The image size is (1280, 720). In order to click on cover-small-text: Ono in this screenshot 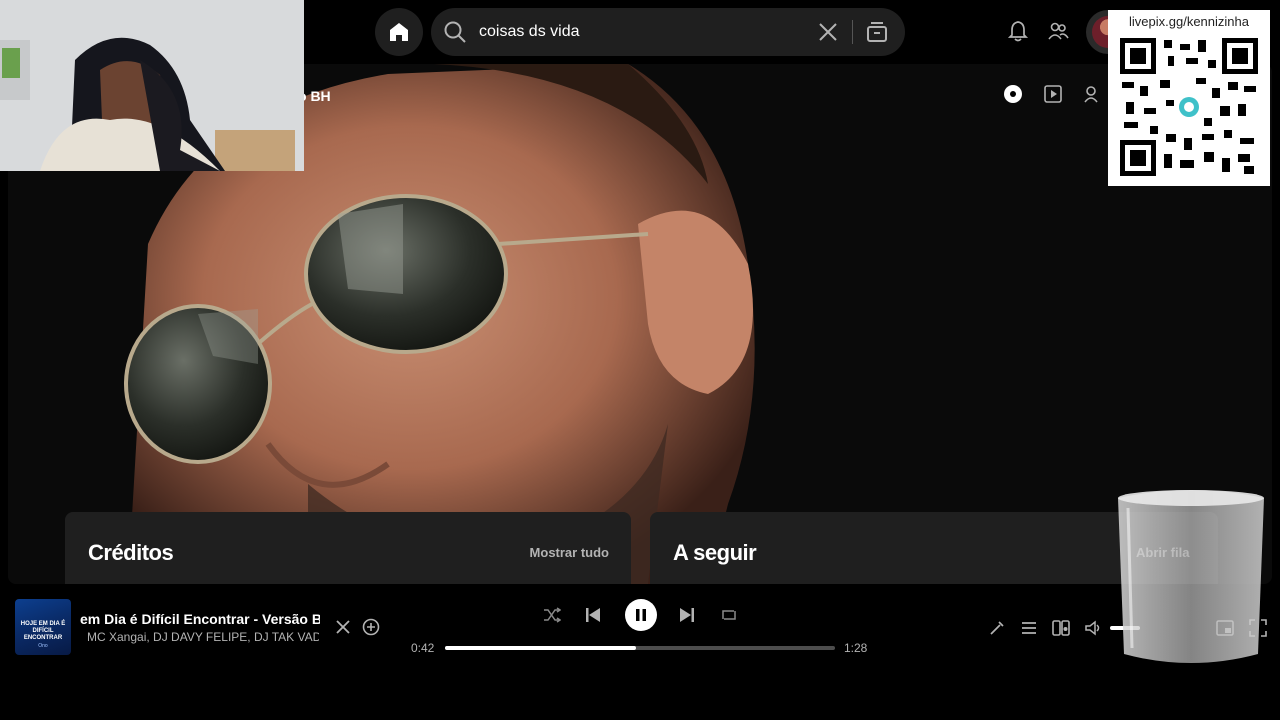, I will do `click(43, 646)`.